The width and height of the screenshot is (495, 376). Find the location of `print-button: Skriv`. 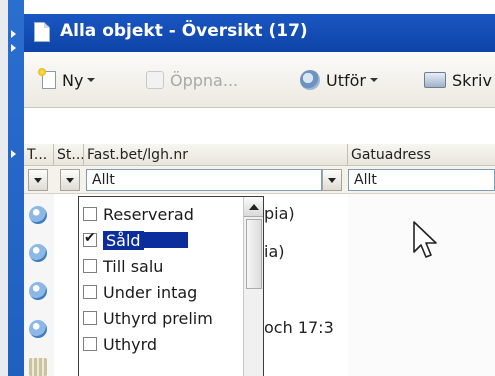

print-button: Skriv is located at coordinates (458, 80).